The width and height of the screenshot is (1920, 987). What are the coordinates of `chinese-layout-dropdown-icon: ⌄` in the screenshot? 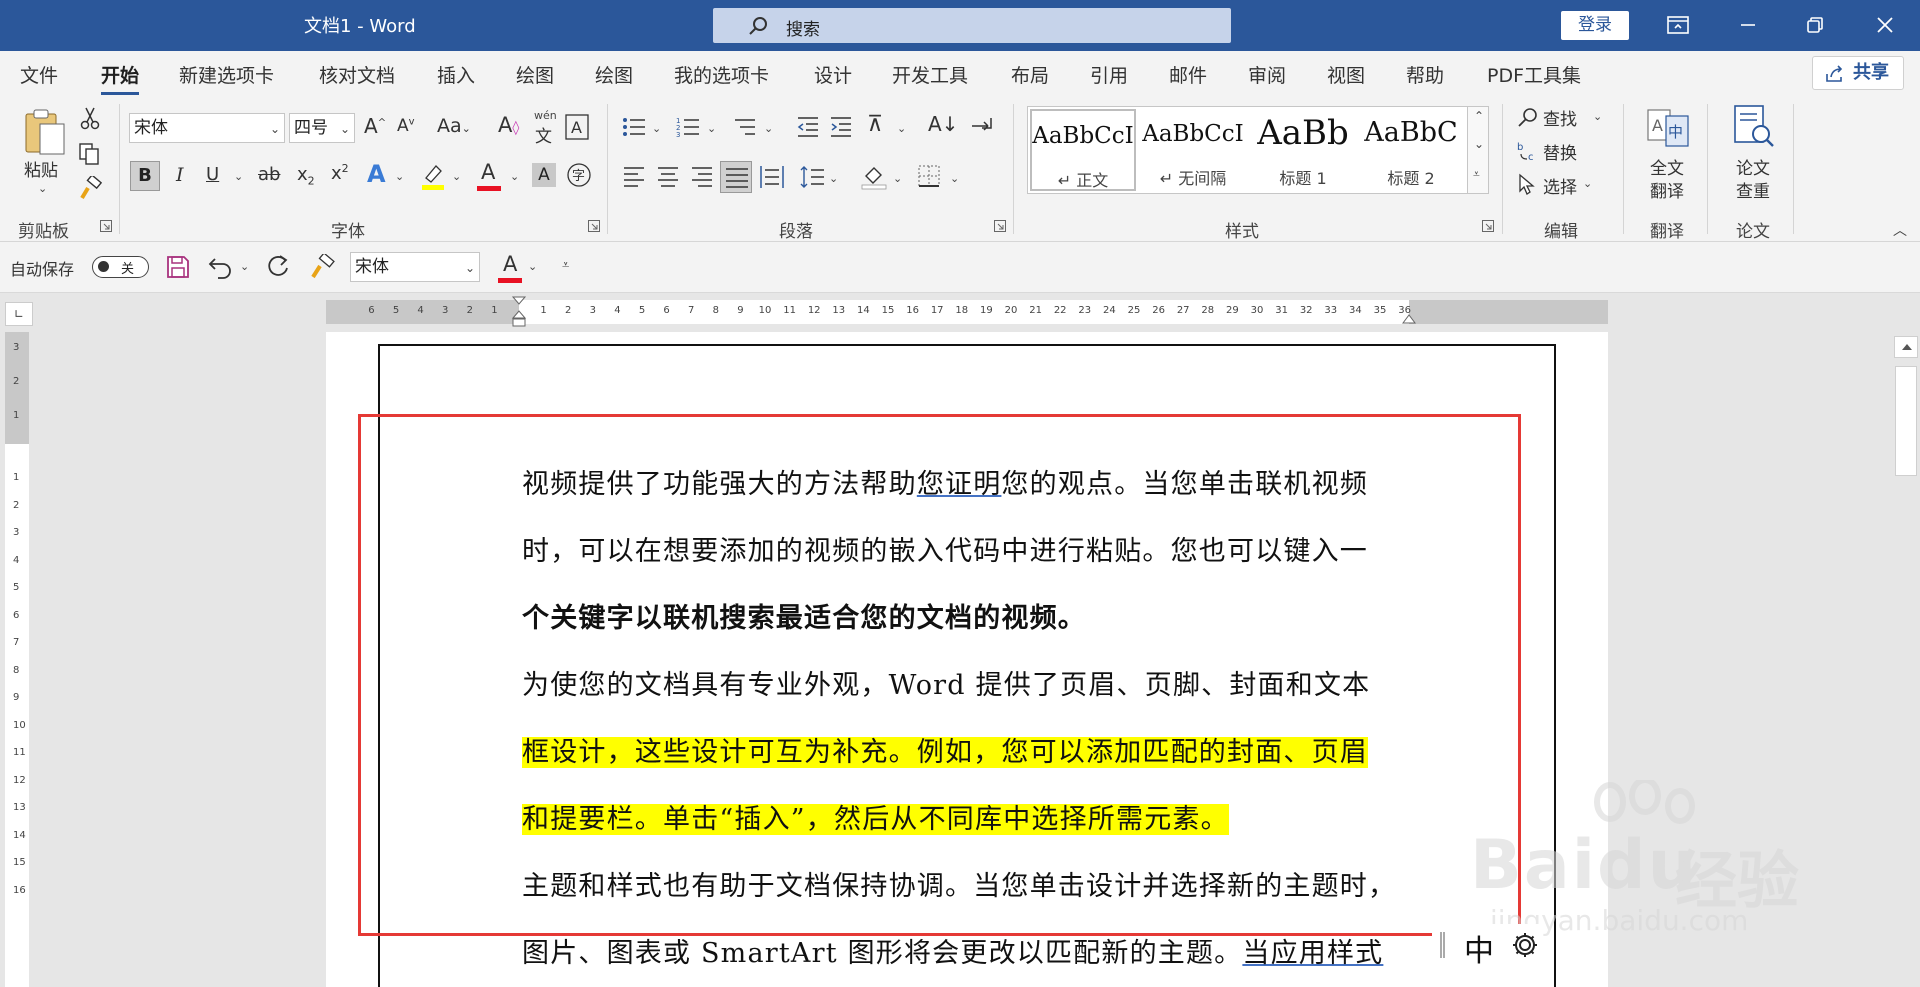 It's located at (901, 128).